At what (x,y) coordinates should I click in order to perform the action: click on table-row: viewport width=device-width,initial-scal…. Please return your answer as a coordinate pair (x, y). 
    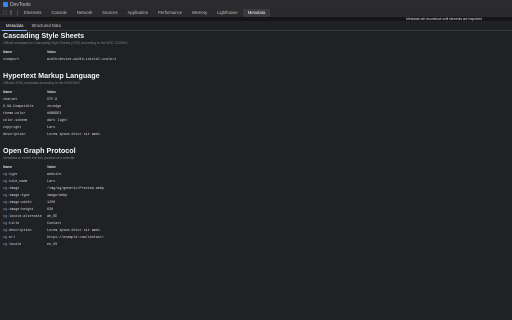
    Looking at the image, I should click on (61, 59).